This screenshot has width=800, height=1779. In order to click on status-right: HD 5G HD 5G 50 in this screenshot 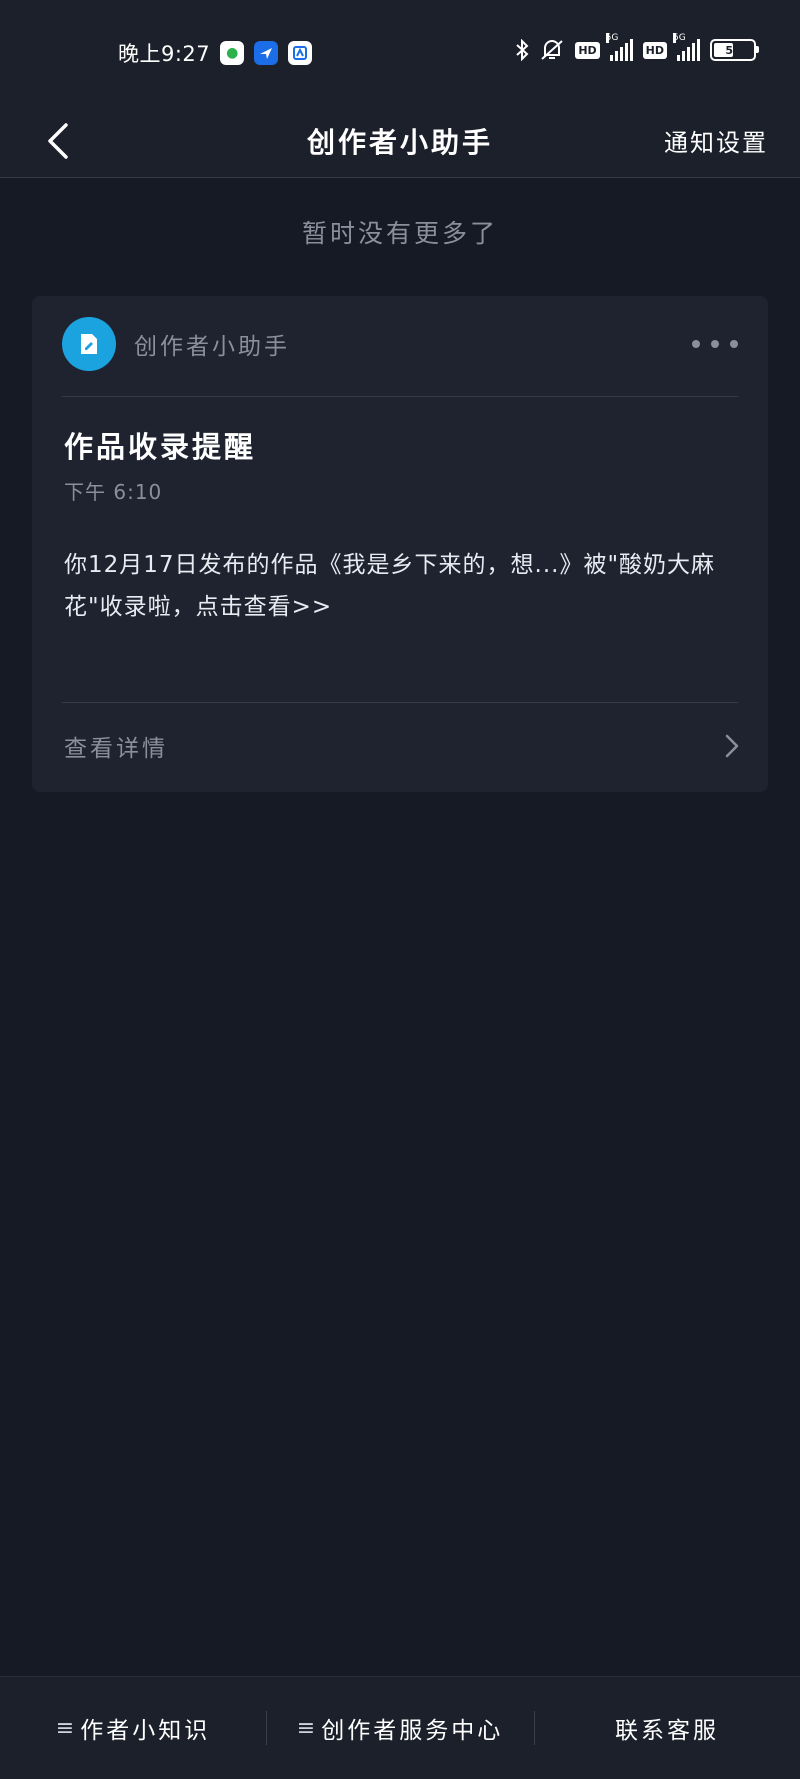, I will do `click(637, 47)`.